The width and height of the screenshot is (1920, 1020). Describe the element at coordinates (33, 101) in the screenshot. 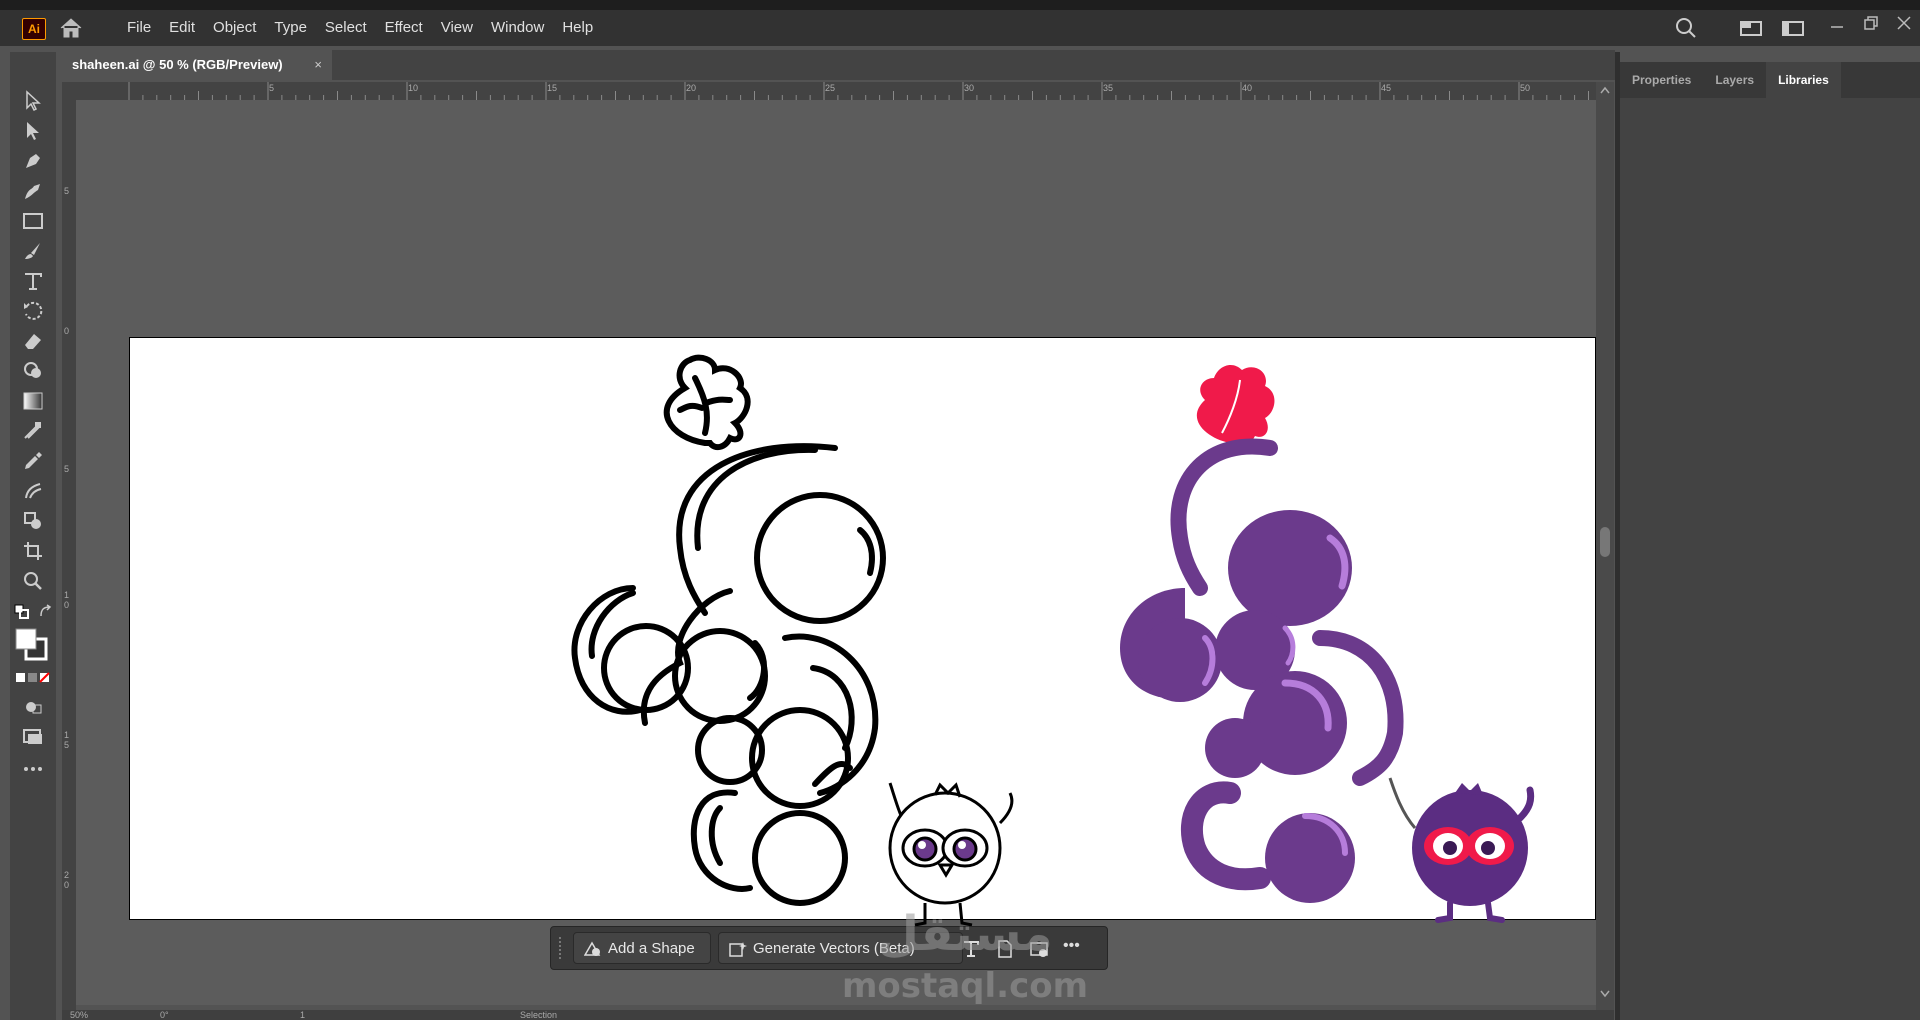

I see `selection-tool-icon` at that location.